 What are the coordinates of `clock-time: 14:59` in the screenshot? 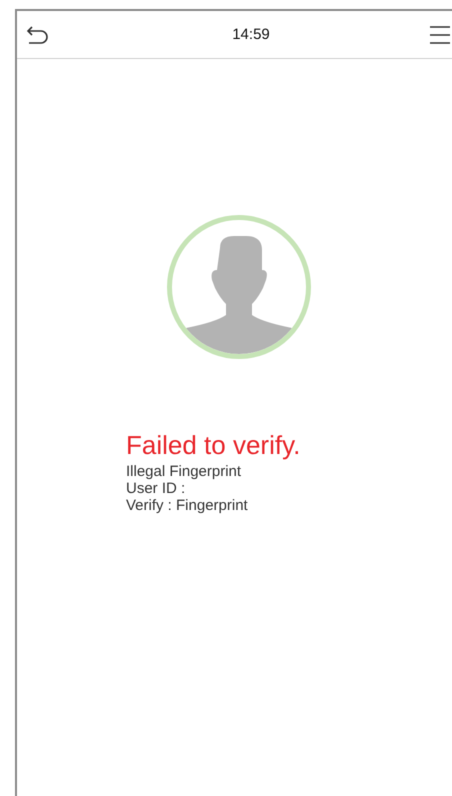 It's located at (251, 34).